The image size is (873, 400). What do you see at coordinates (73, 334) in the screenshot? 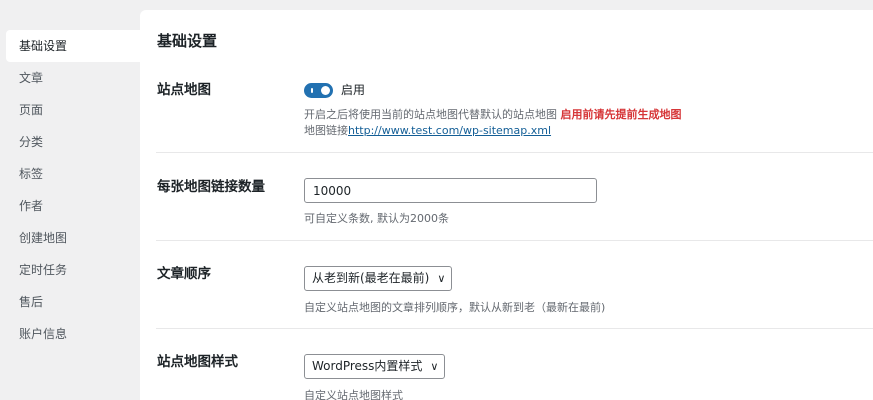
I see `sidebar-item-account-info: 账户信息` at bounding box center [73, 334].